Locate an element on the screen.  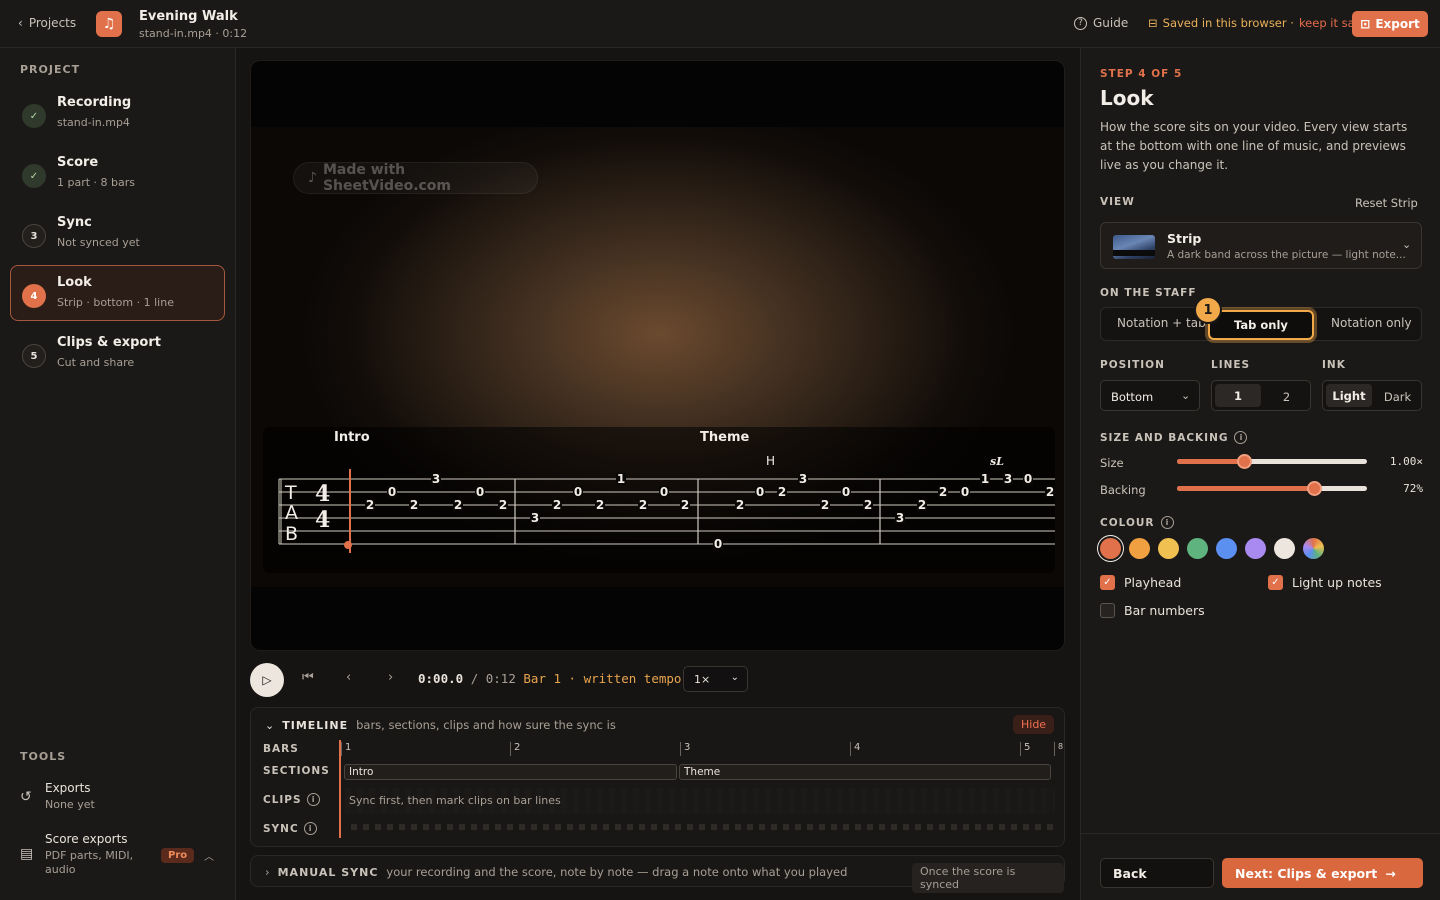
play-icon: ▷ is located at coordinates (267, 680).